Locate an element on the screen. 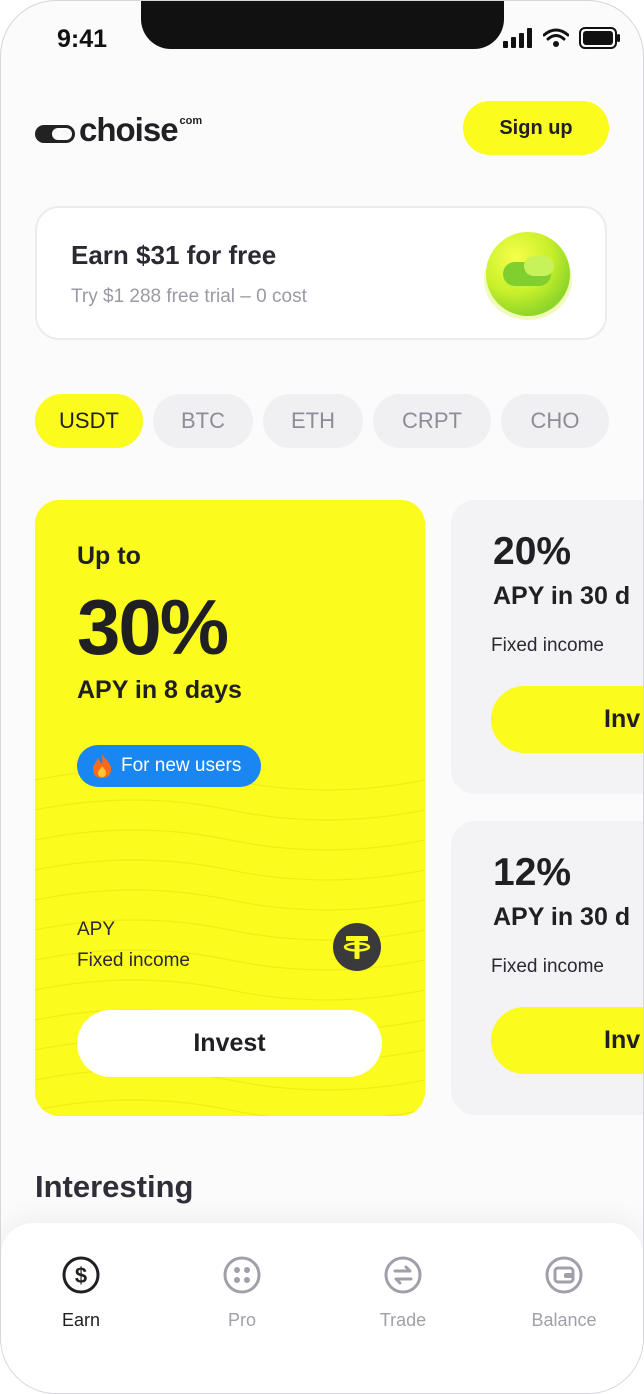 This screenshot has height=1394, width=644. offer-label-apy: APY is located at coordinates (96, 929).